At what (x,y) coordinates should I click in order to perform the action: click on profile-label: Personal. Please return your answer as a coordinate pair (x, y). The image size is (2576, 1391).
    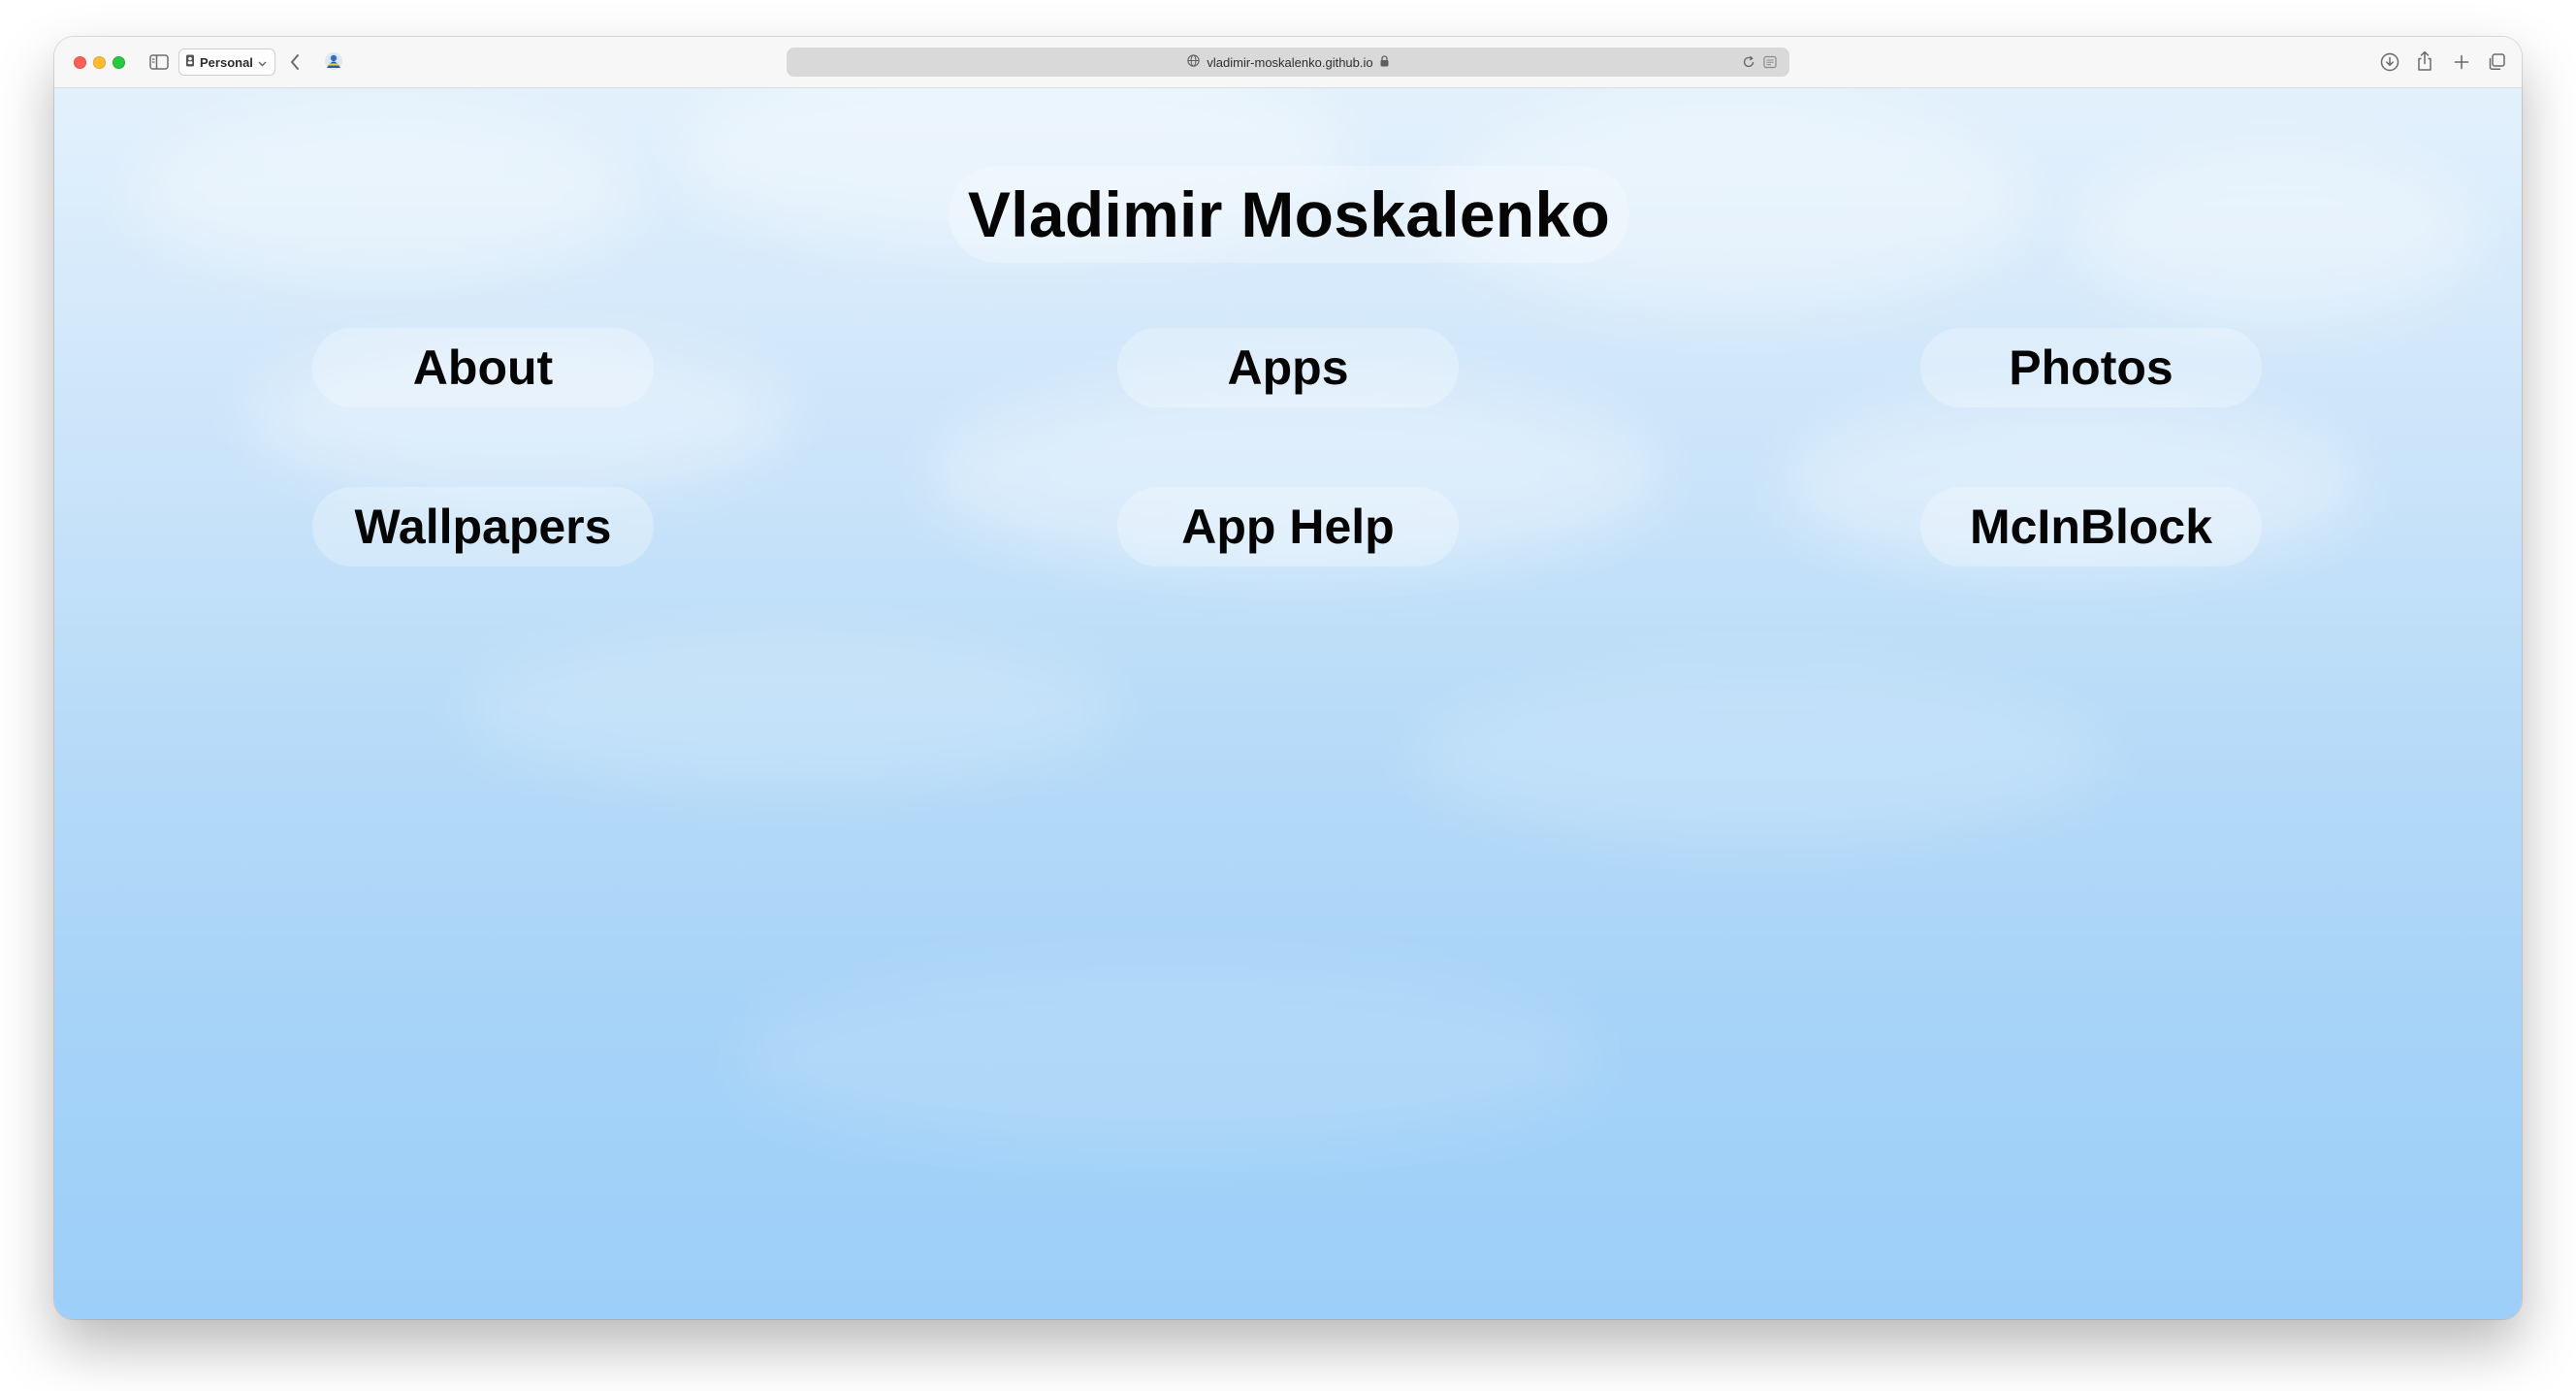
    Looking at the image, I should click on (226, 62).